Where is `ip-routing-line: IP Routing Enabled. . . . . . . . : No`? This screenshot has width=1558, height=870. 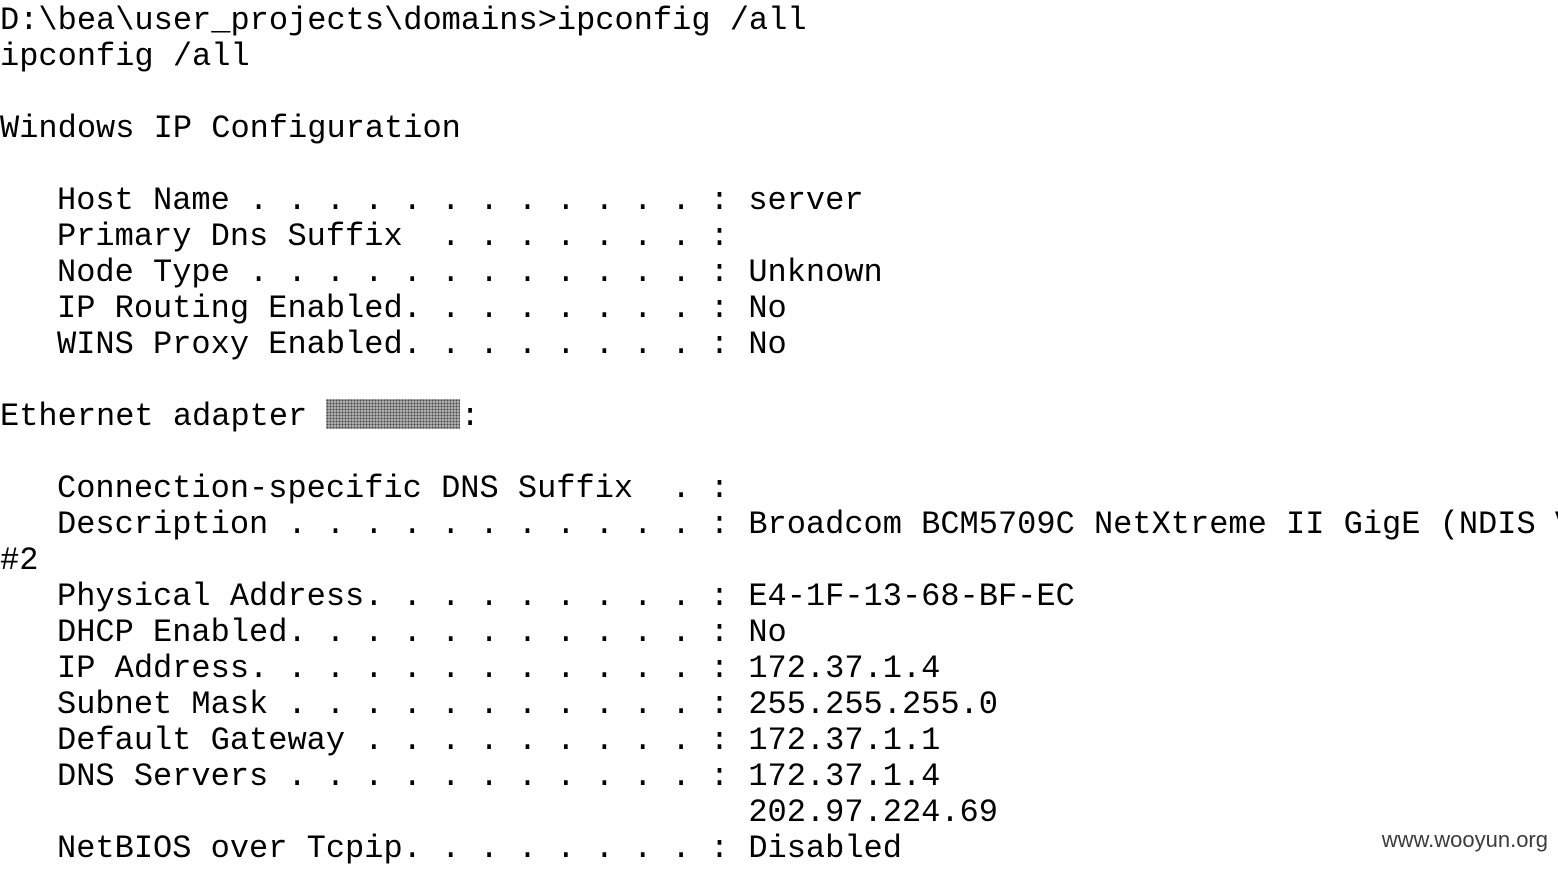 ip-routing-line: IP Routing Enabled. . . . . . . . : No is located at coordinates (422, 308).